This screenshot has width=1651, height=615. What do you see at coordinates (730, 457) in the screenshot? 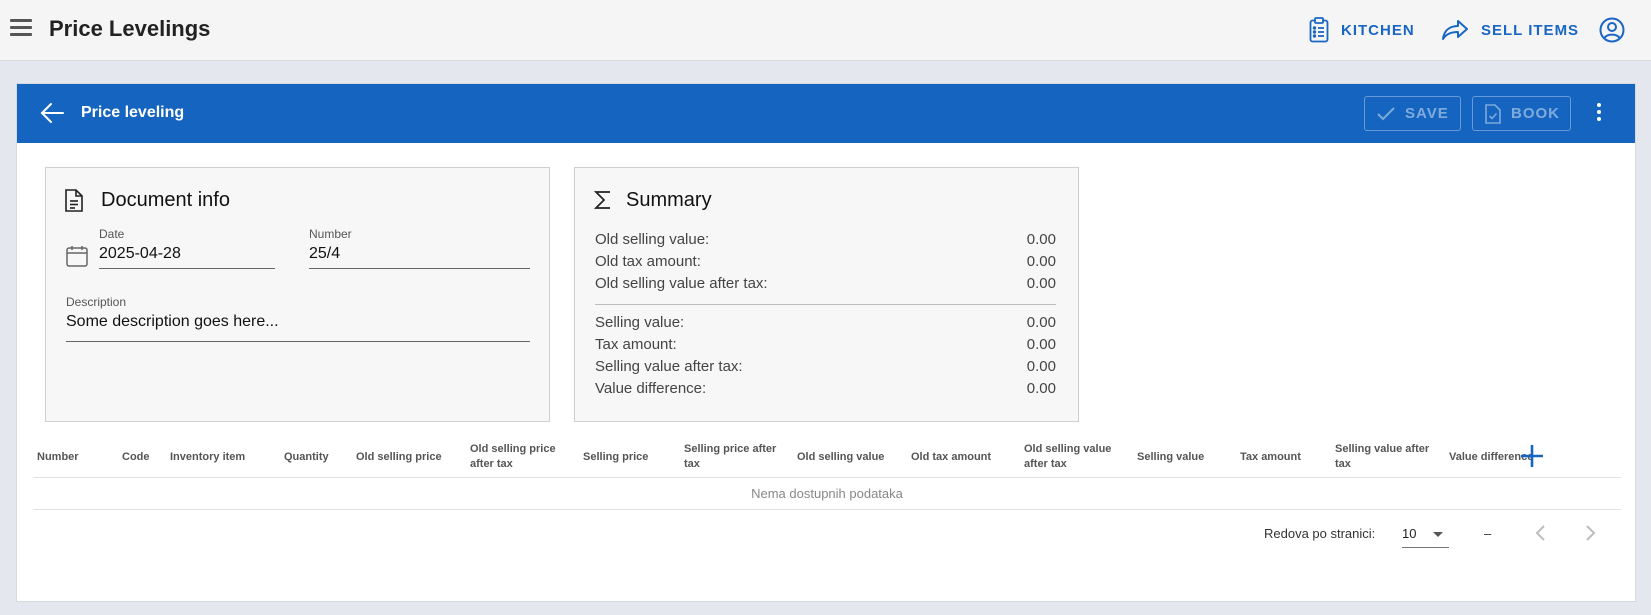
I see `column-header-selling-price-after-tax: Selling price after tax` at bounding box center [730, 457].